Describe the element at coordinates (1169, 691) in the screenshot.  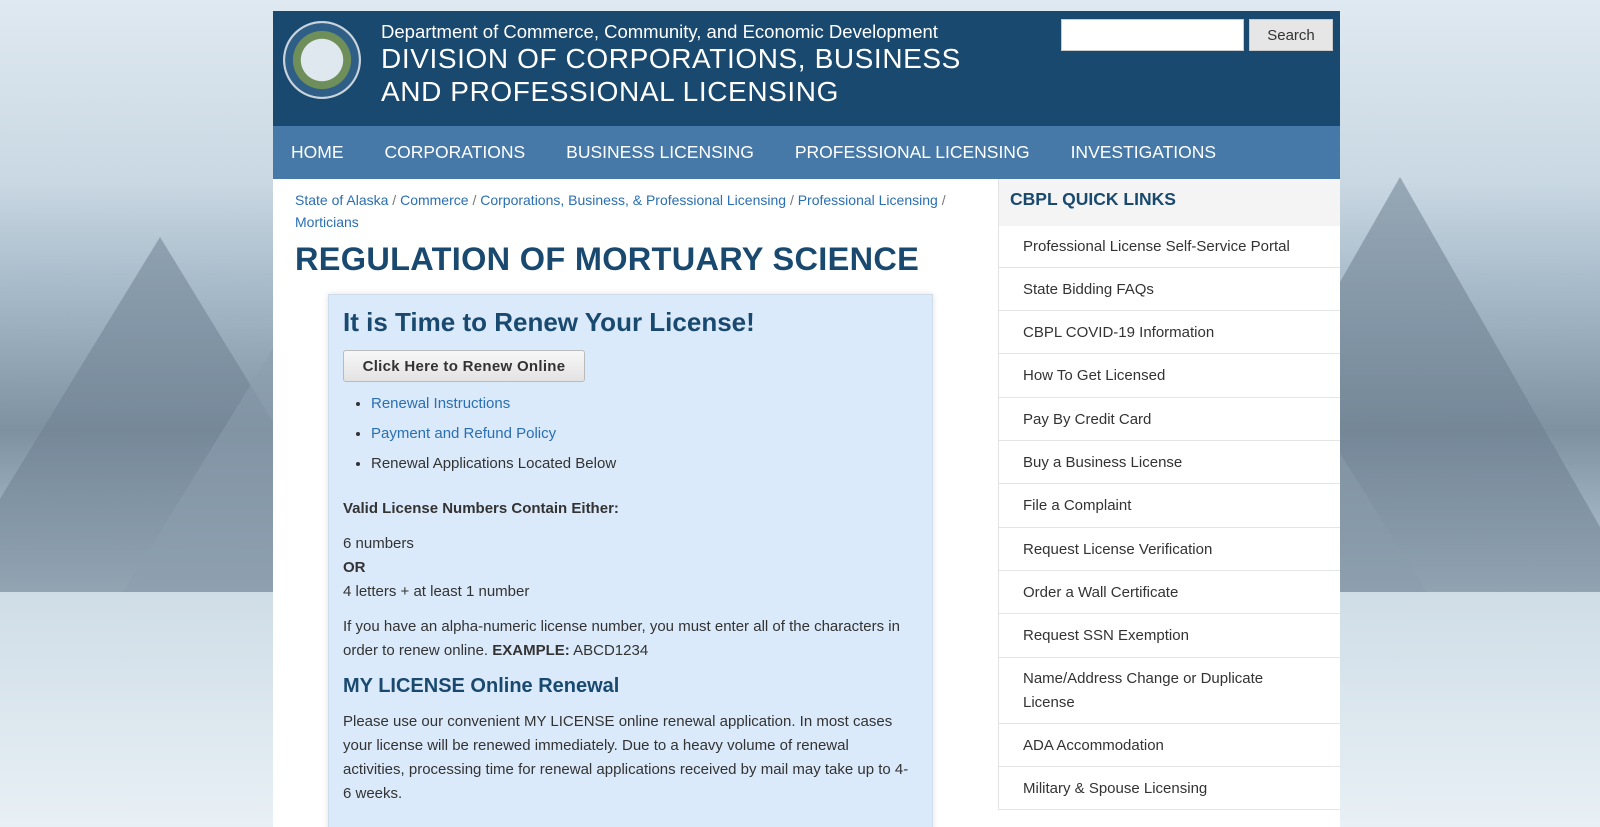
I see `quick-link-name-address-change: Name/Address Change or Duplicate License` at that location.